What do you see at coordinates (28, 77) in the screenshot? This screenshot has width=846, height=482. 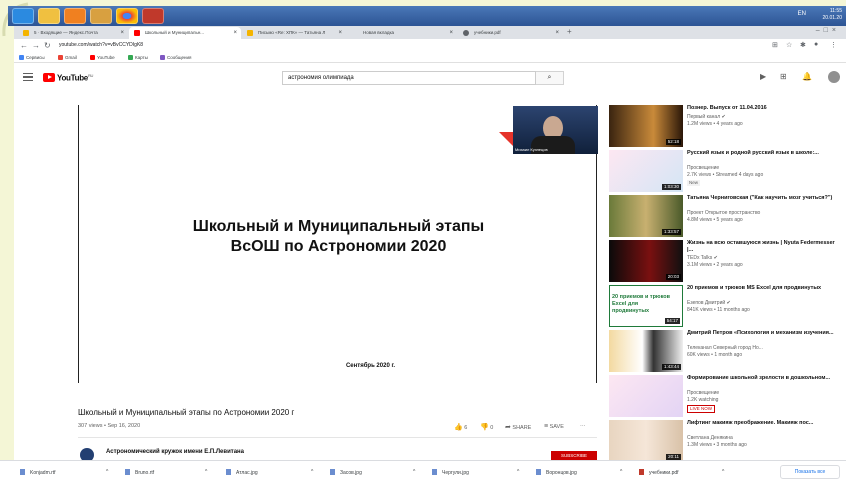 I see `hamburger-menu-icon` at bounding box center [28, 77].